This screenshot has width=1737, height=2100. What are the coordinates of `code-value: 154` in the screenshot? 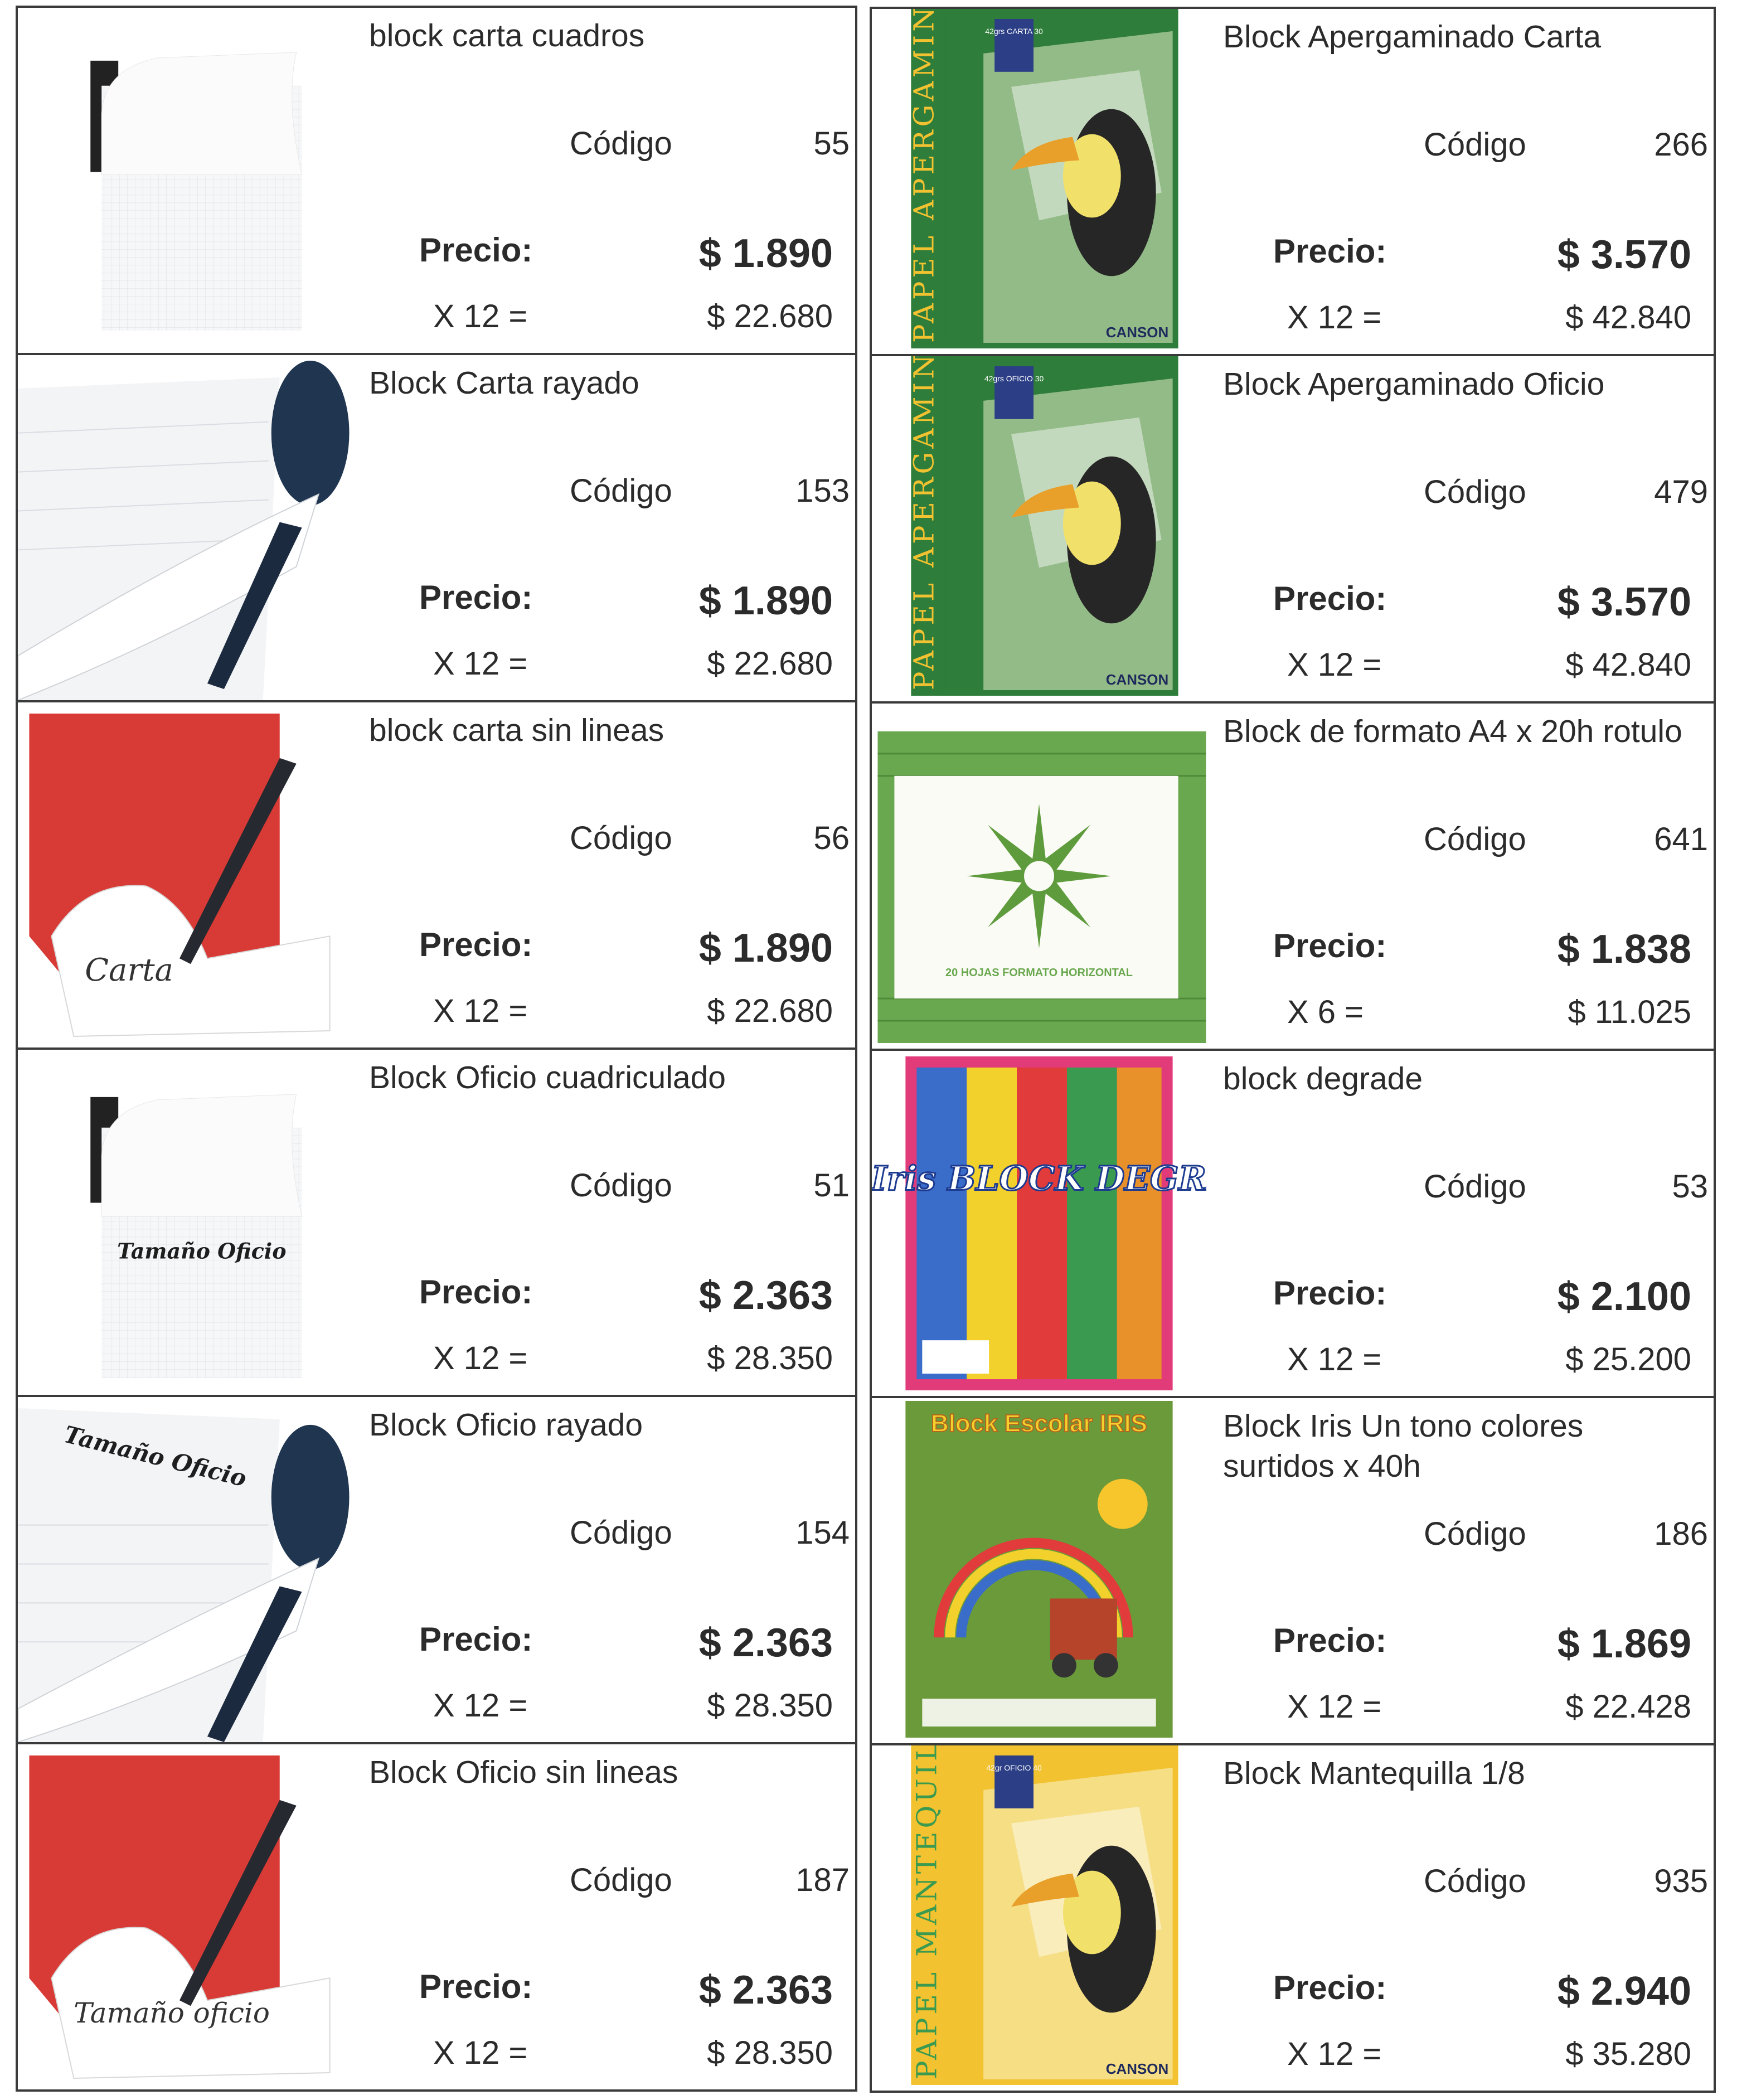 It's located at (822, 1533).